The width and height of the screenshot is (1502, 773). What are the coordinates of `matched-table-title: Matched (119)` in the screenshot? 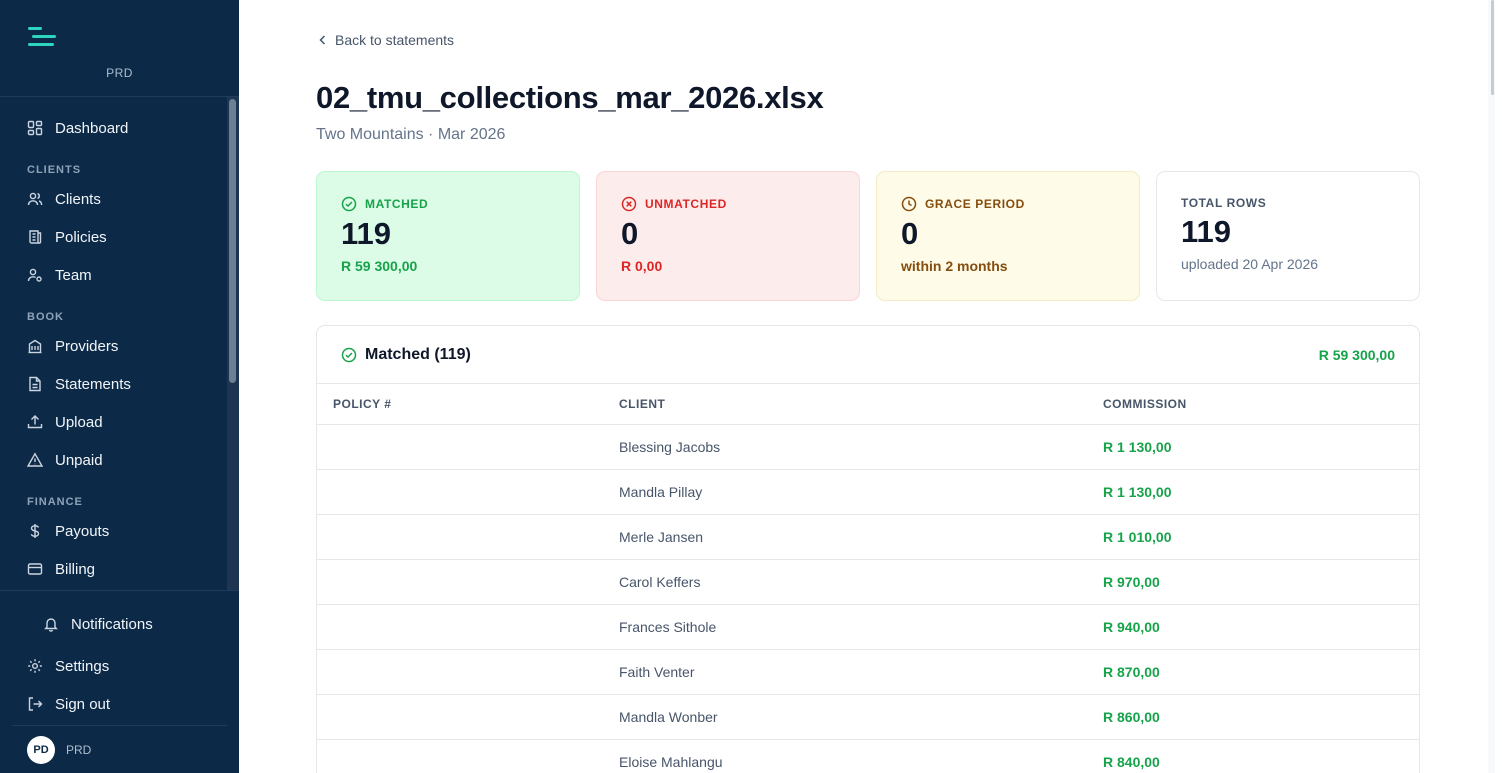 It's located at (418, 354).